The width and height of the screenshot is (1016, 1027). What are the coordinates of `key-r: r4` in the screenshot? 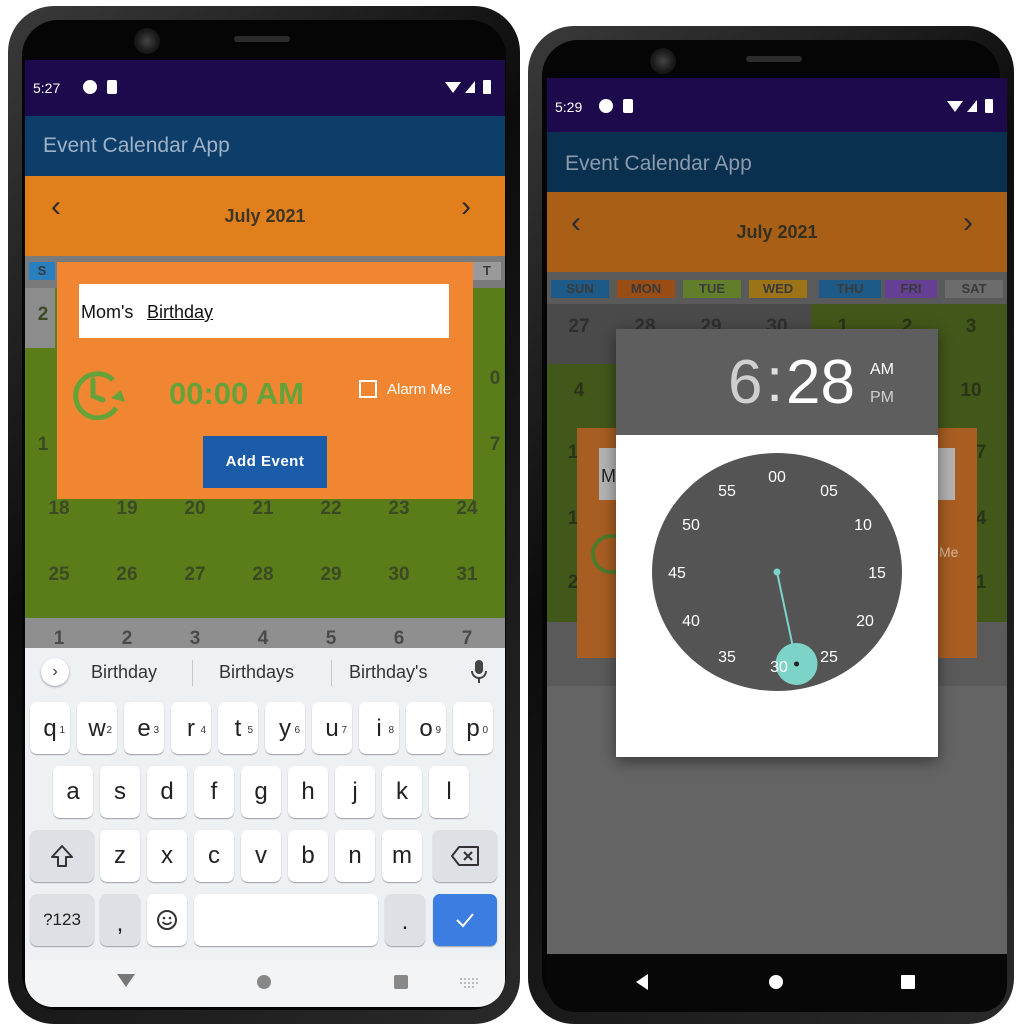 It's located at (191, 728).